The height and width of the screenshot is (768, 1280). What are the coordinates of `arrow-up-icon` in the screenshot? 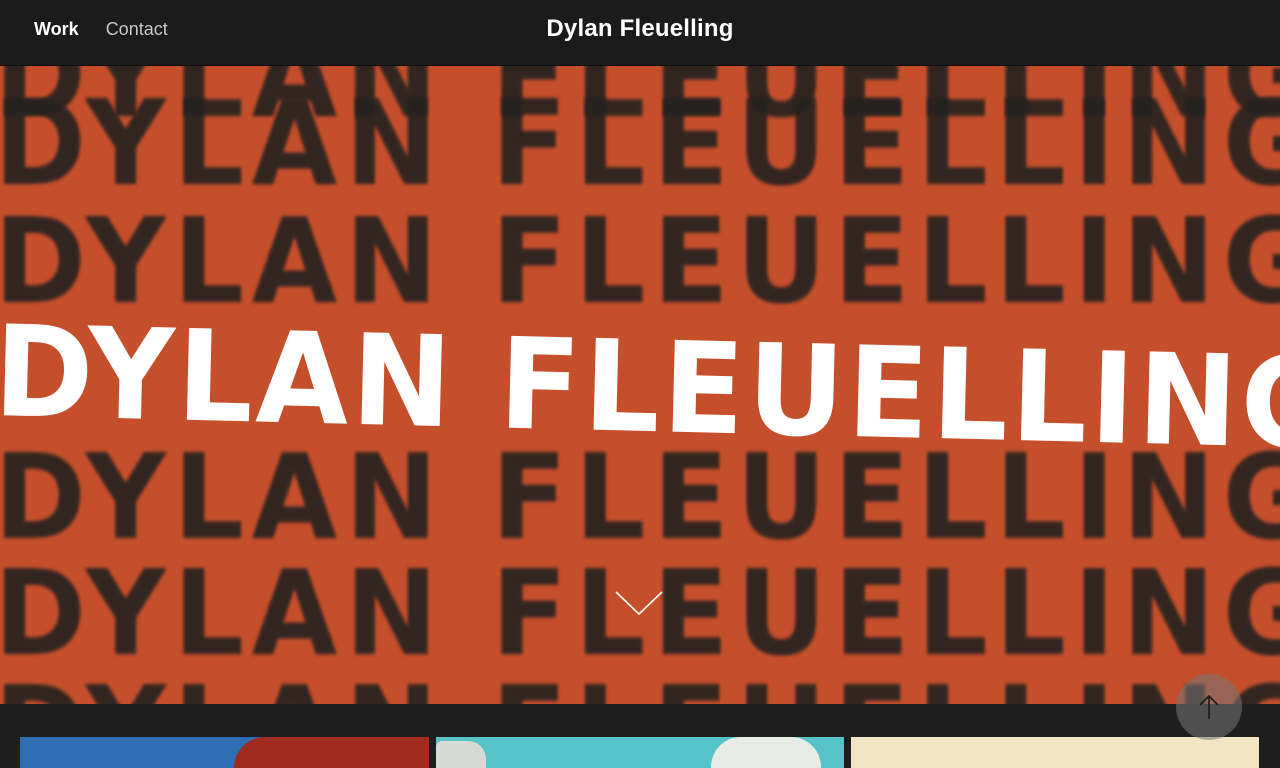 It's located at (1209, 706).